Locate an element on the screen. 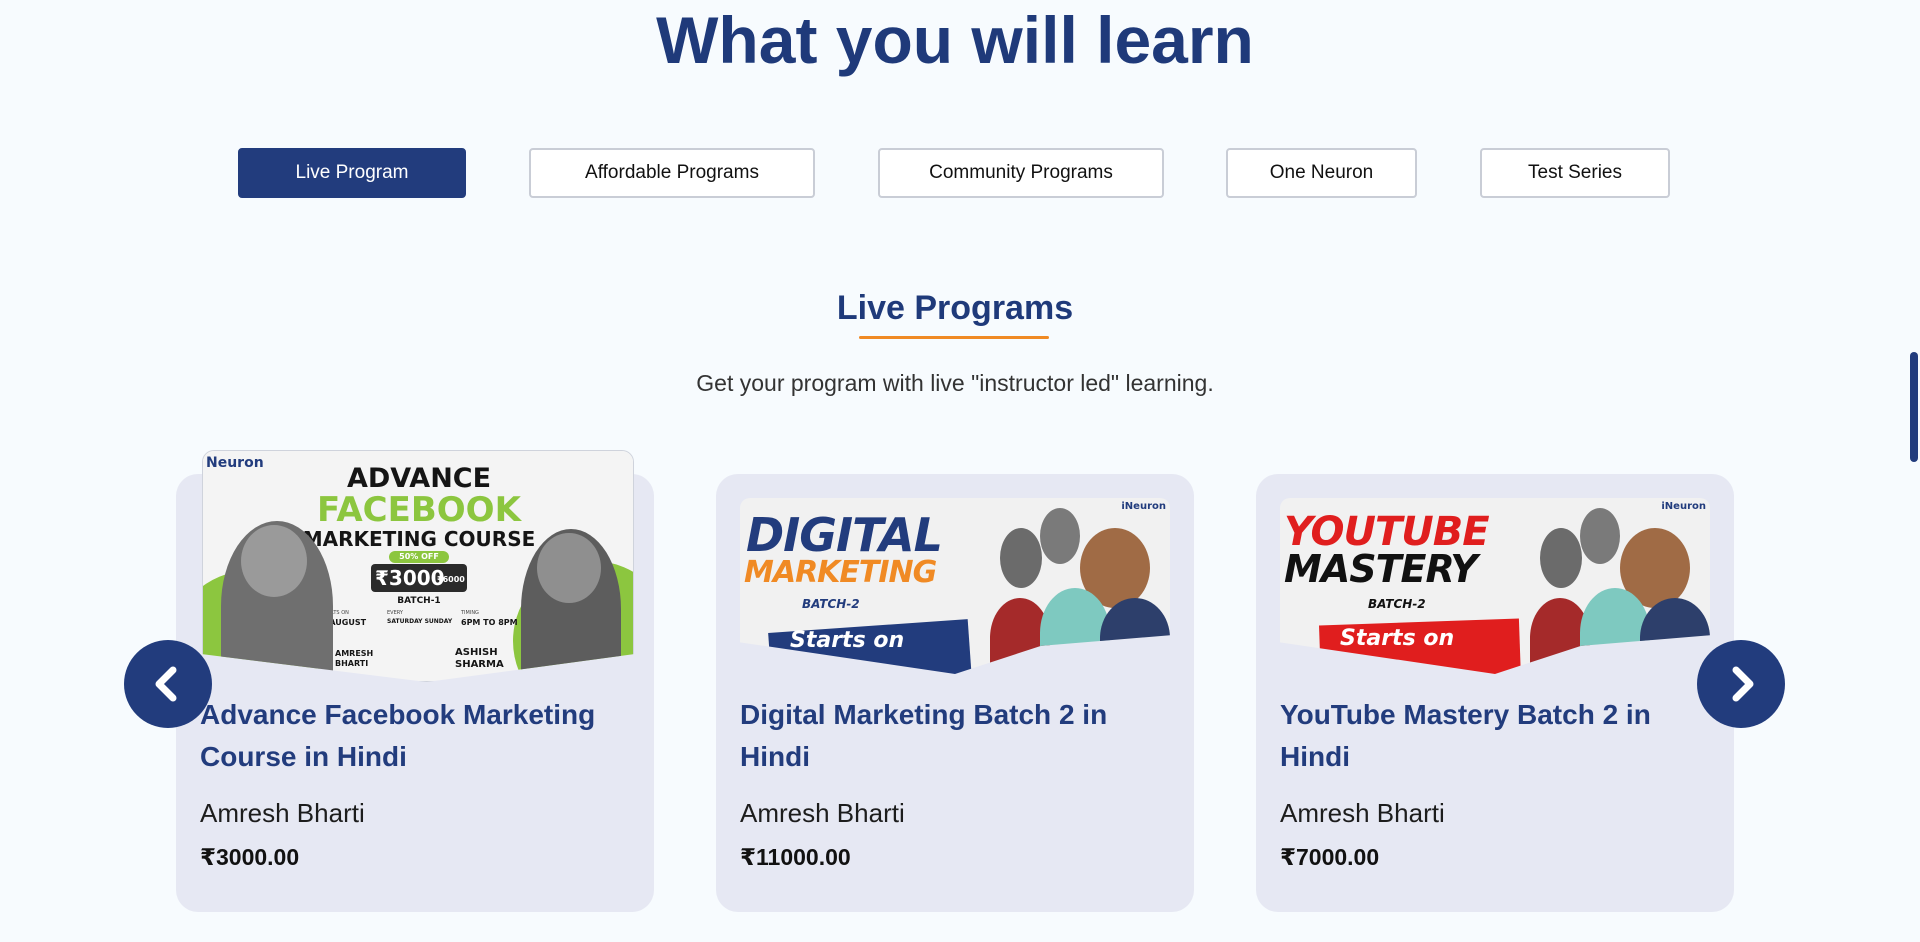 This screenshot has width=1920, height=942. section-title: Live Programs is located at coordinates (955, 308).